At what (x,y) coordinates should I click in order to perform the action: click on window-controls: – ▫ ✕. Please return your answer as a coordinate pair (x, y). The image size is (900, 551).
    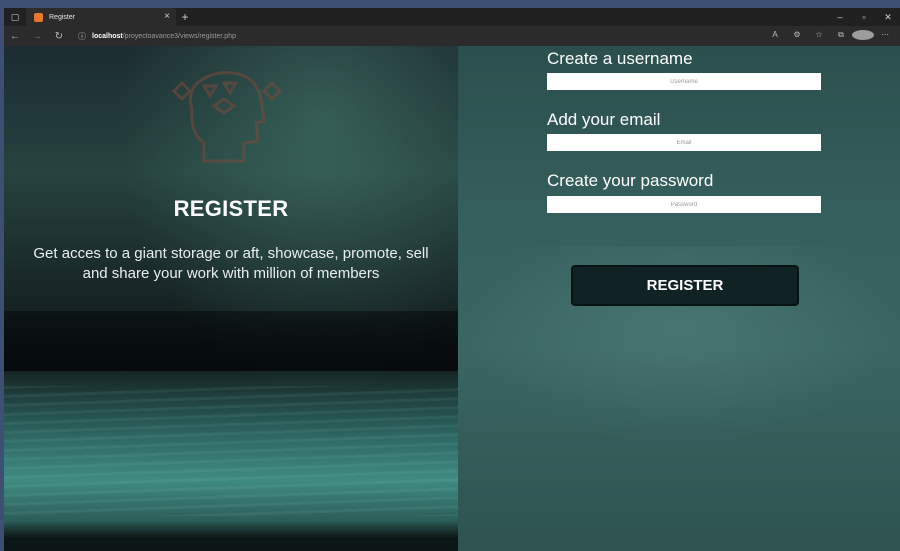
    Looking at the image, I should click on (864, 17).